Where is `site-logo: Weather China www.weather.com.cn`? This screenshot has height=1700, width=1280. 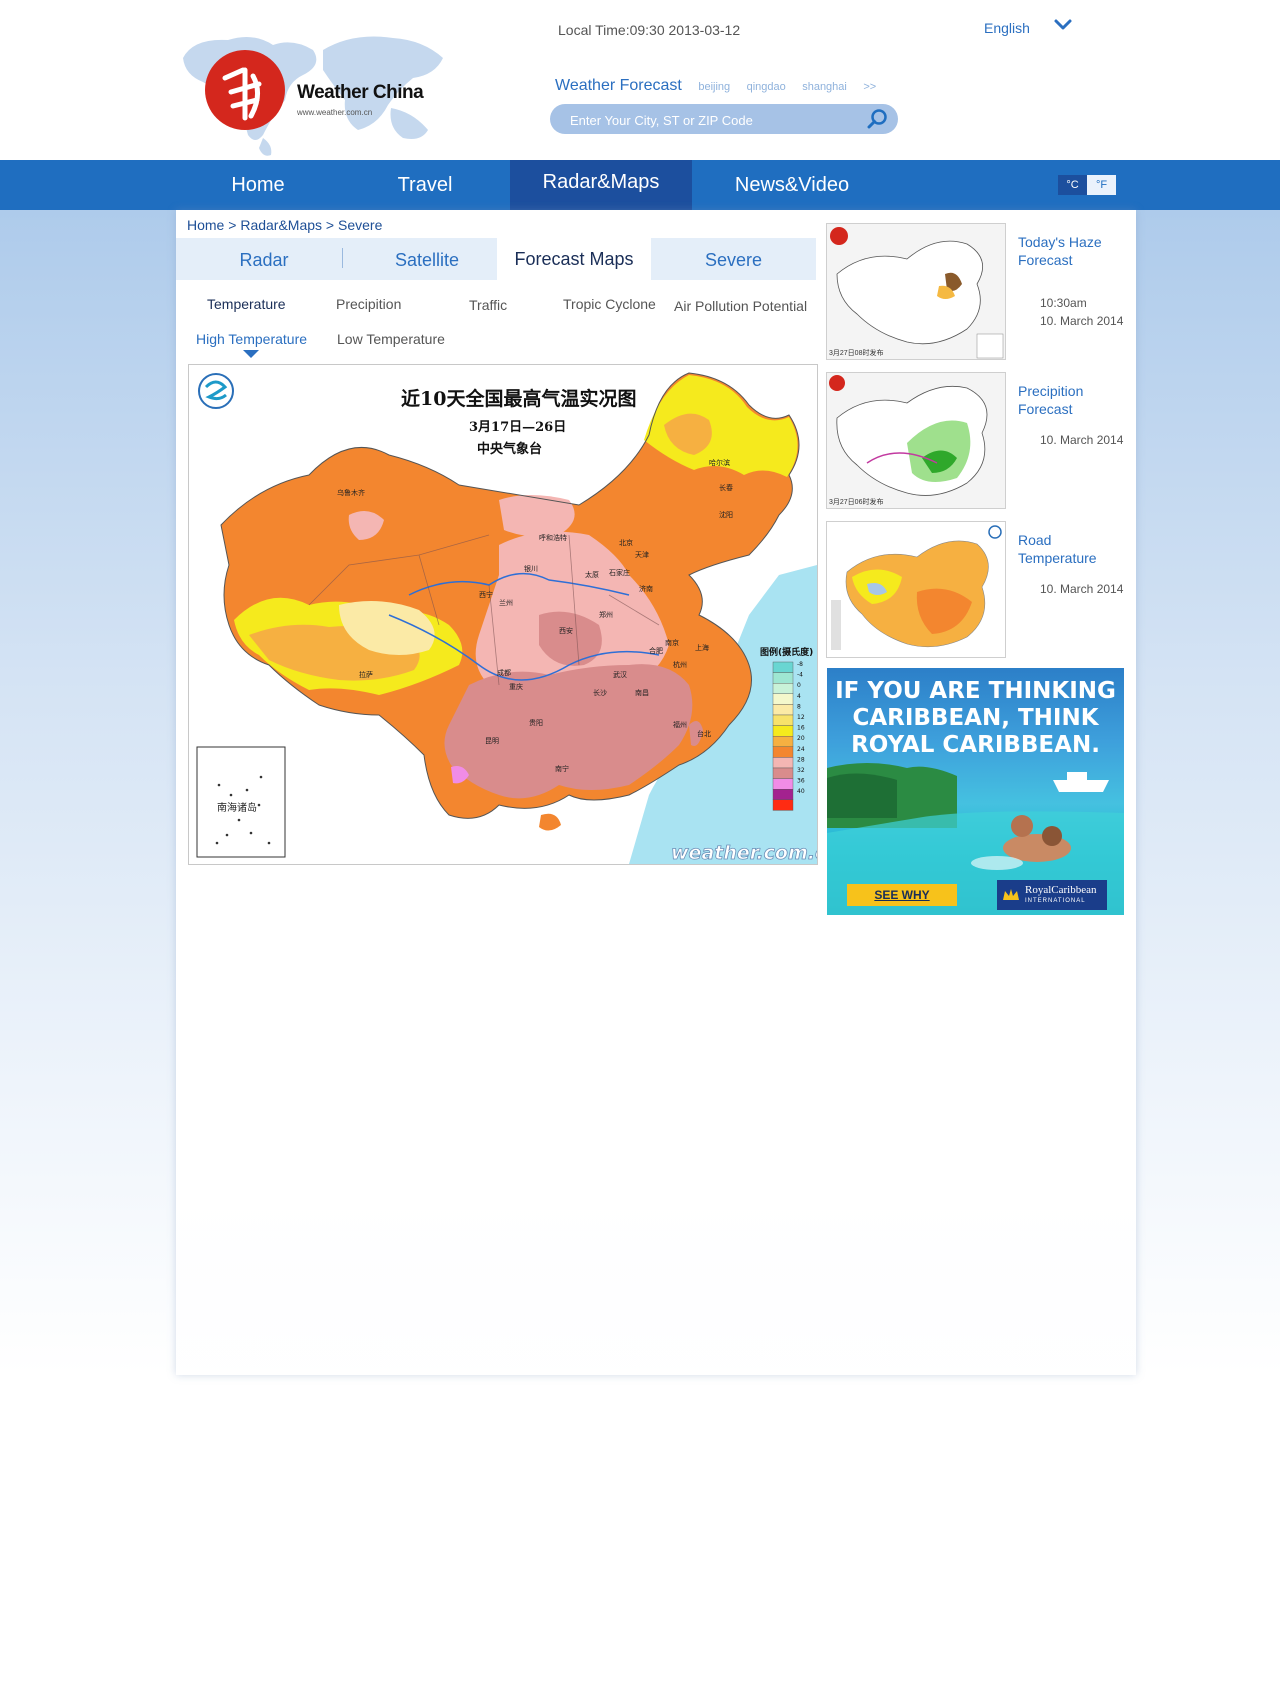 site-logo: Weather China www.weather.com.cn is located at coordinates (310, 90).